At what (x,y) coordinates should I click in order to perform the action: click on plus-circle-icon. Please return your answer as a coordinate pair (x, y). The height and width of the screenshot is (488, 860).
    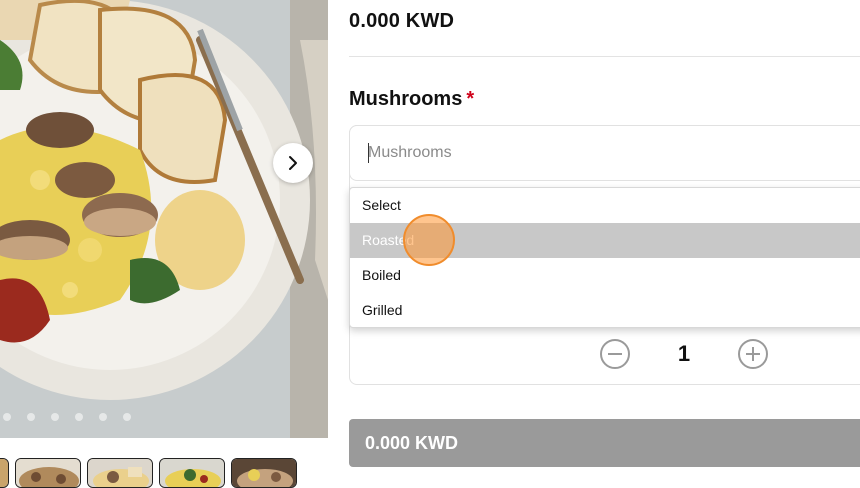
    Looking at the image, I should click on (753, 354).